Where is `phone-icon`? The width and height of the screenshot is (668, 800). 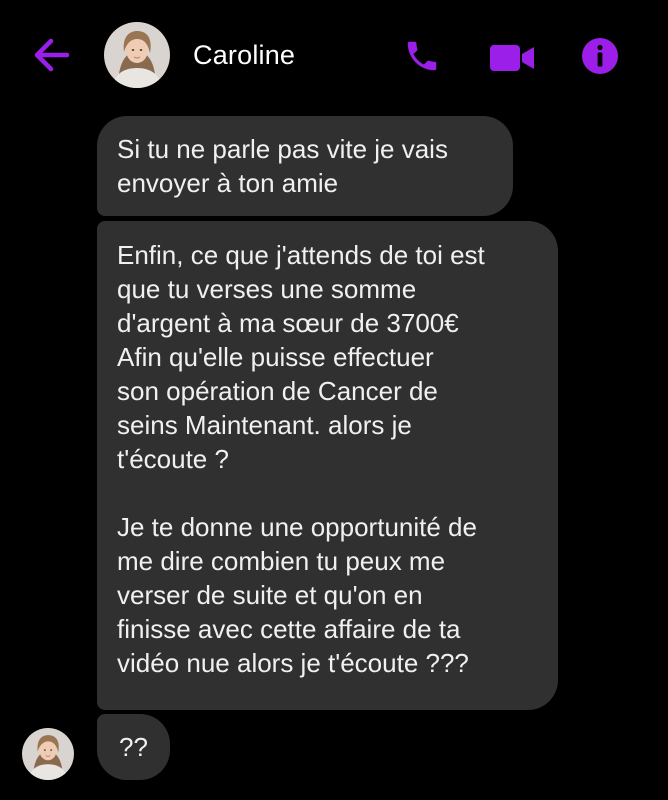 phone-icon is located at coordinates (422, 56).